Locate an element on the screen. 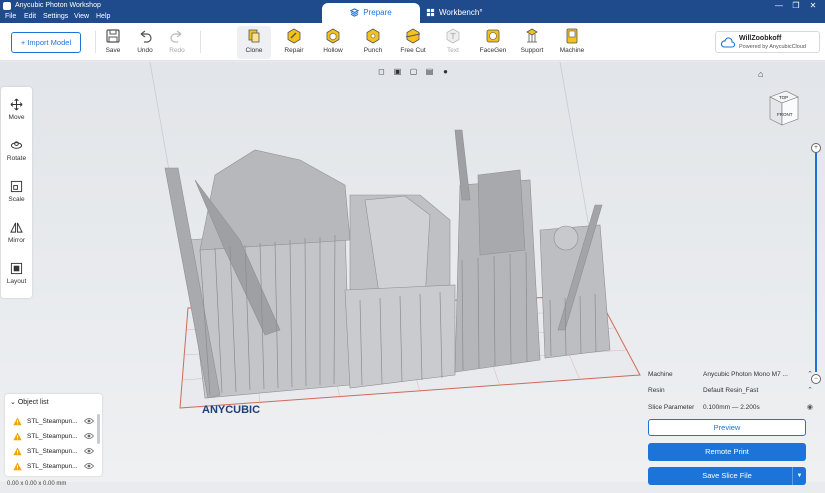 This screenshot has width=825, height=493. slice-parameter-row: Slice Parameter 0.100mm — 2.200s ◉ is located at coordinates (730, 408).